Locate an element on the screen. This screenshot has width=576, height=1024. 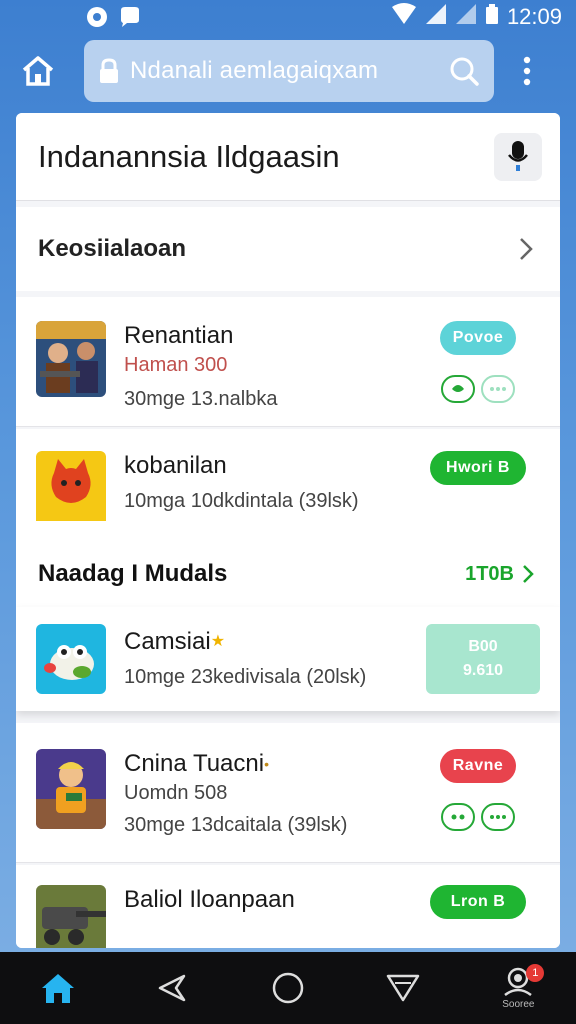
install-button: Povoe is located at coordinates (478, 338).